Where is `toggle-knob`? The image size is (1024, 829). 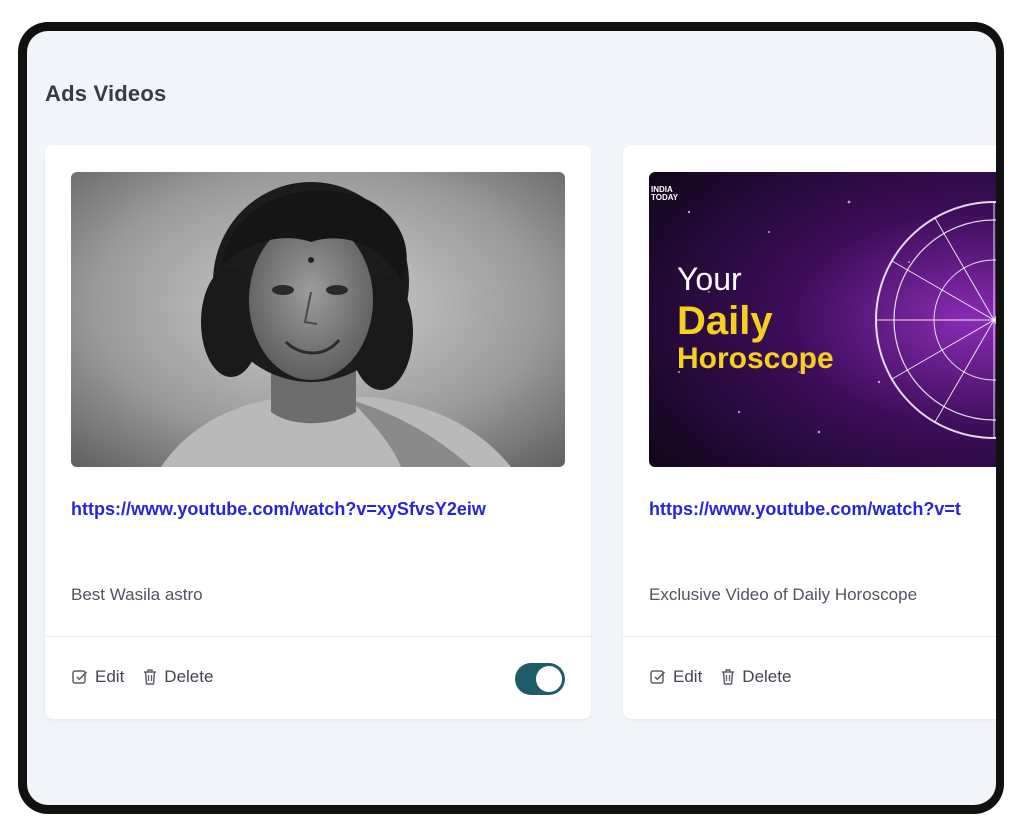 toggle-knob is located at coordinates (549, 679).